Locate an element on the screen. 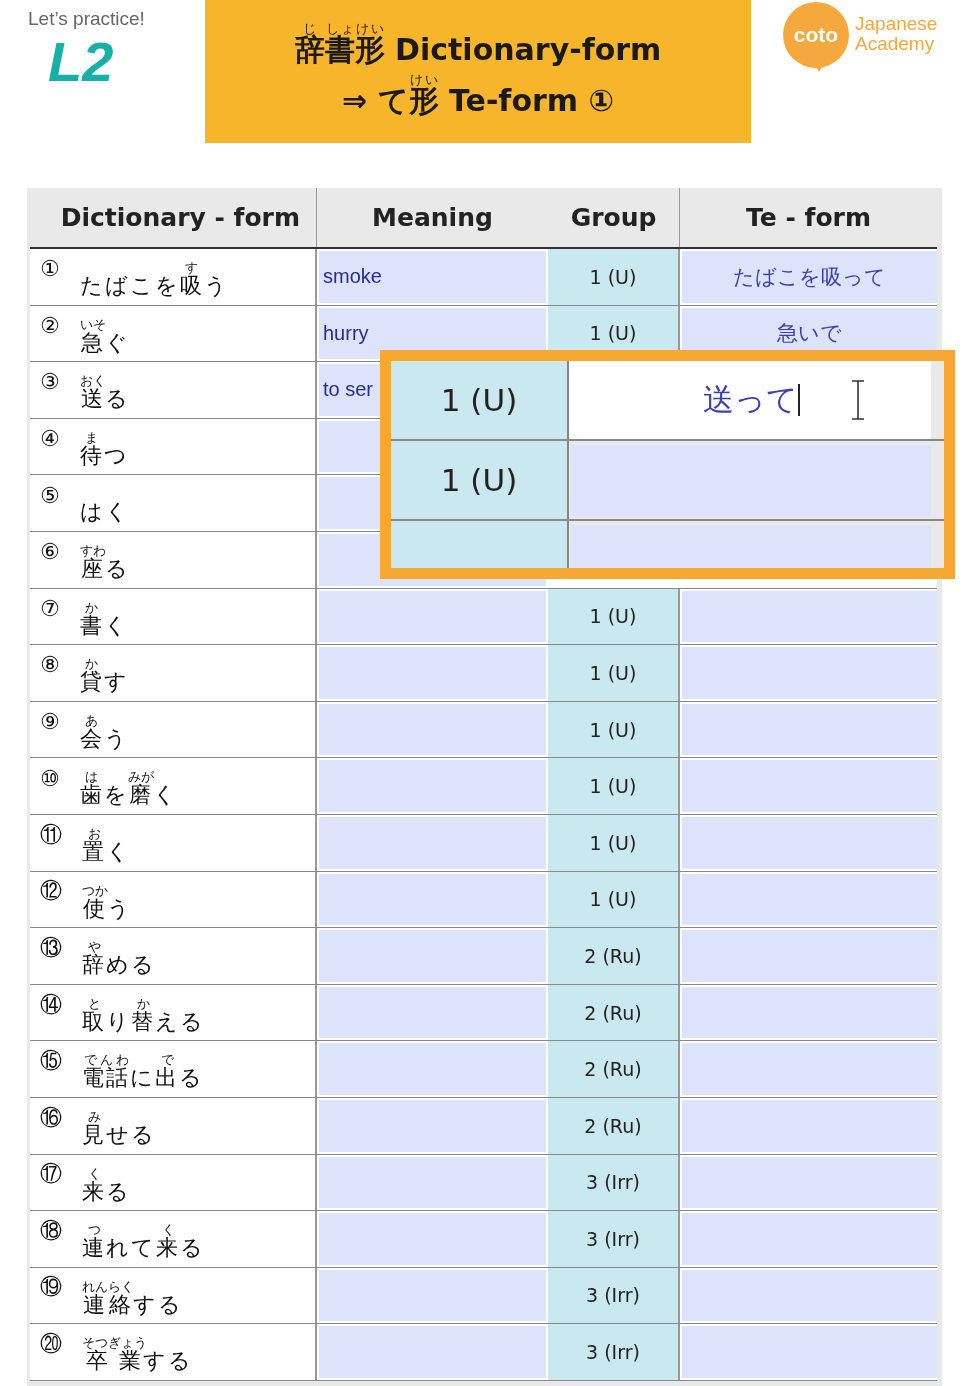 This screenshot has height=1386, width=980. row-number: ⑫ is located at coordinates (51, 891).